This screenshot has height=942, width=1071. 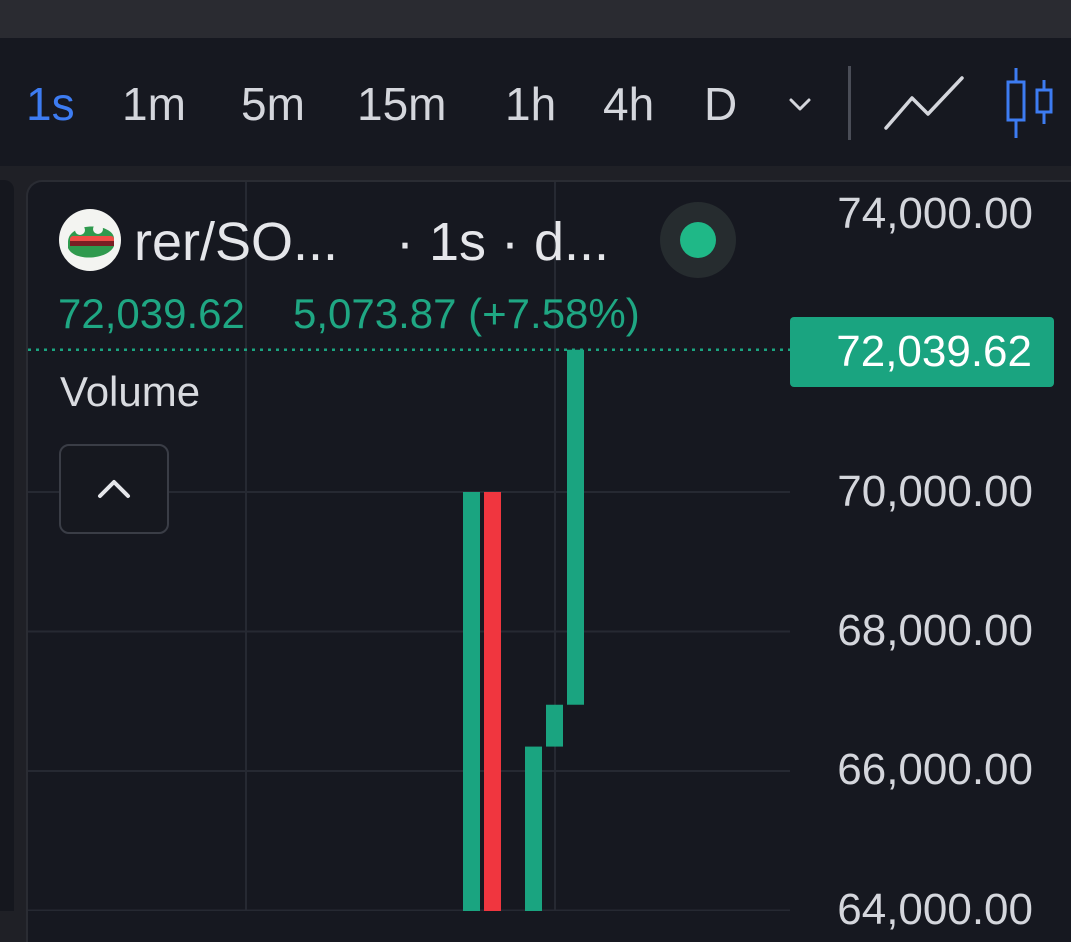 I want to click on price-axis-label: 70,000.00, so click(x=935, y=491).